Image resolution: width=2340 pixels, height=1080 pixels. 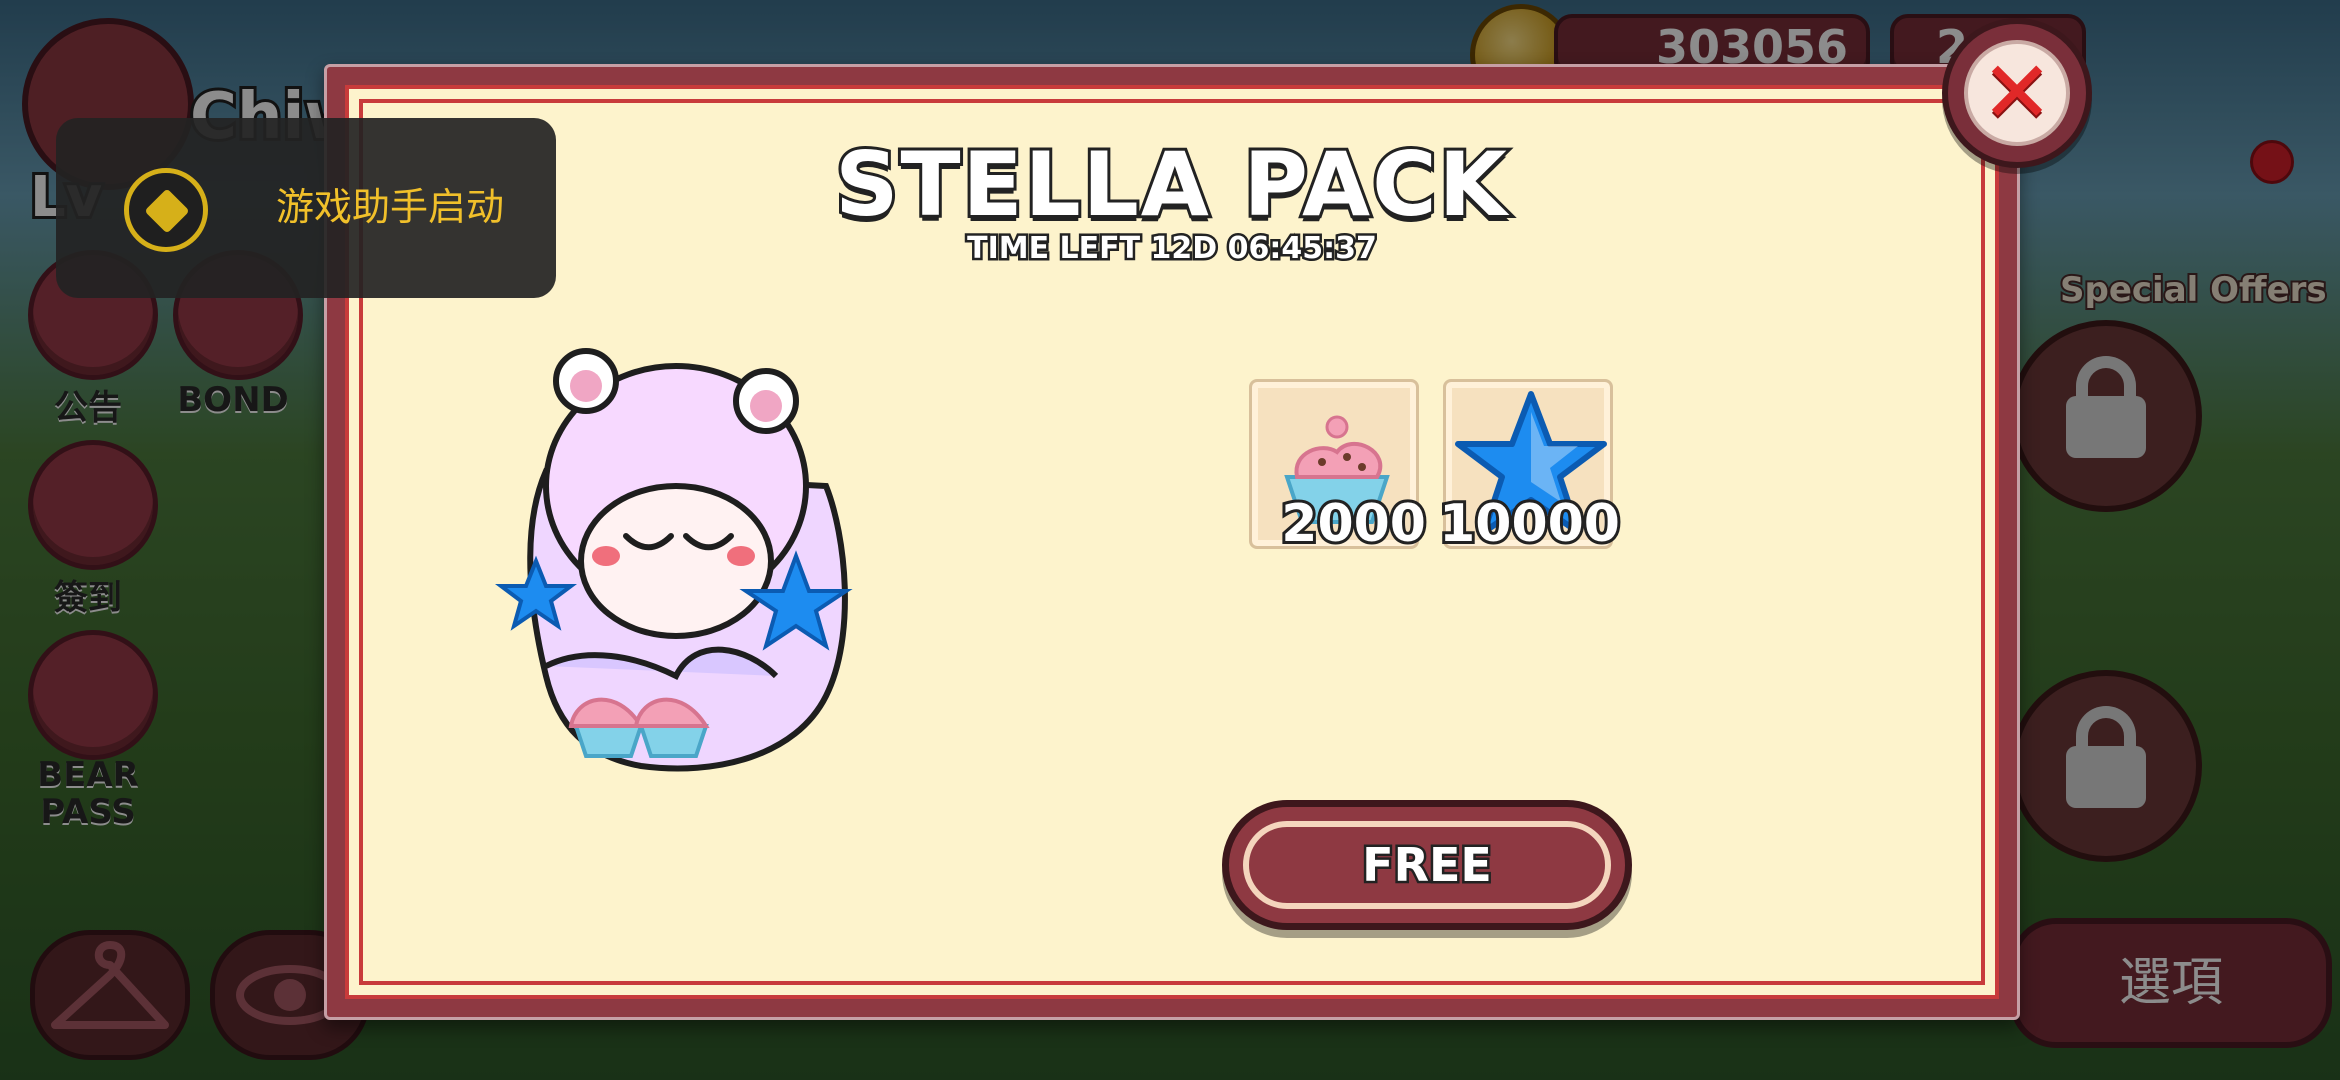 What do you see at coordinates (1529, 468) in the screenshot?
I see `reward-item-star: 10000` at bounding box center [1529, 468].